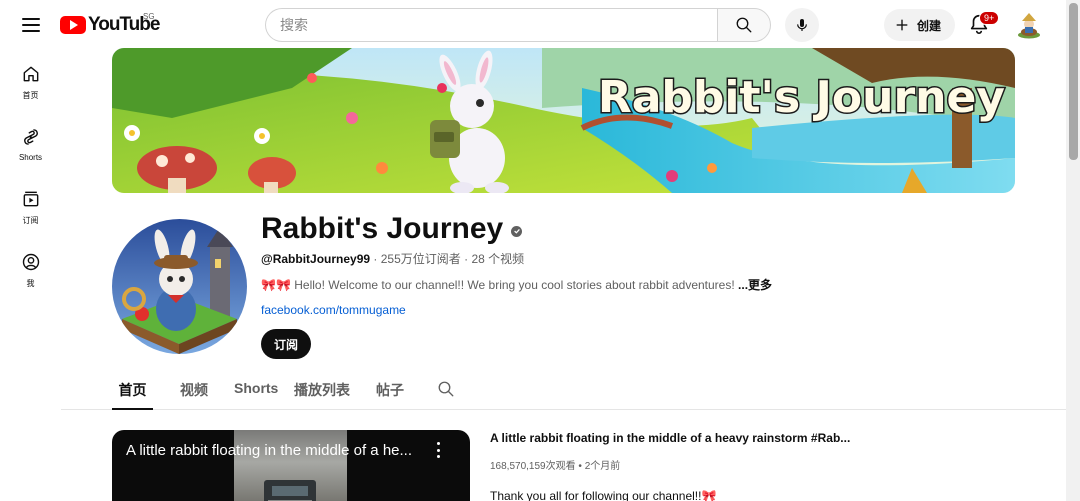 This screenshot has height=501, width=1080. I want to click on rail-item-home: 首页, so click(30, 91).